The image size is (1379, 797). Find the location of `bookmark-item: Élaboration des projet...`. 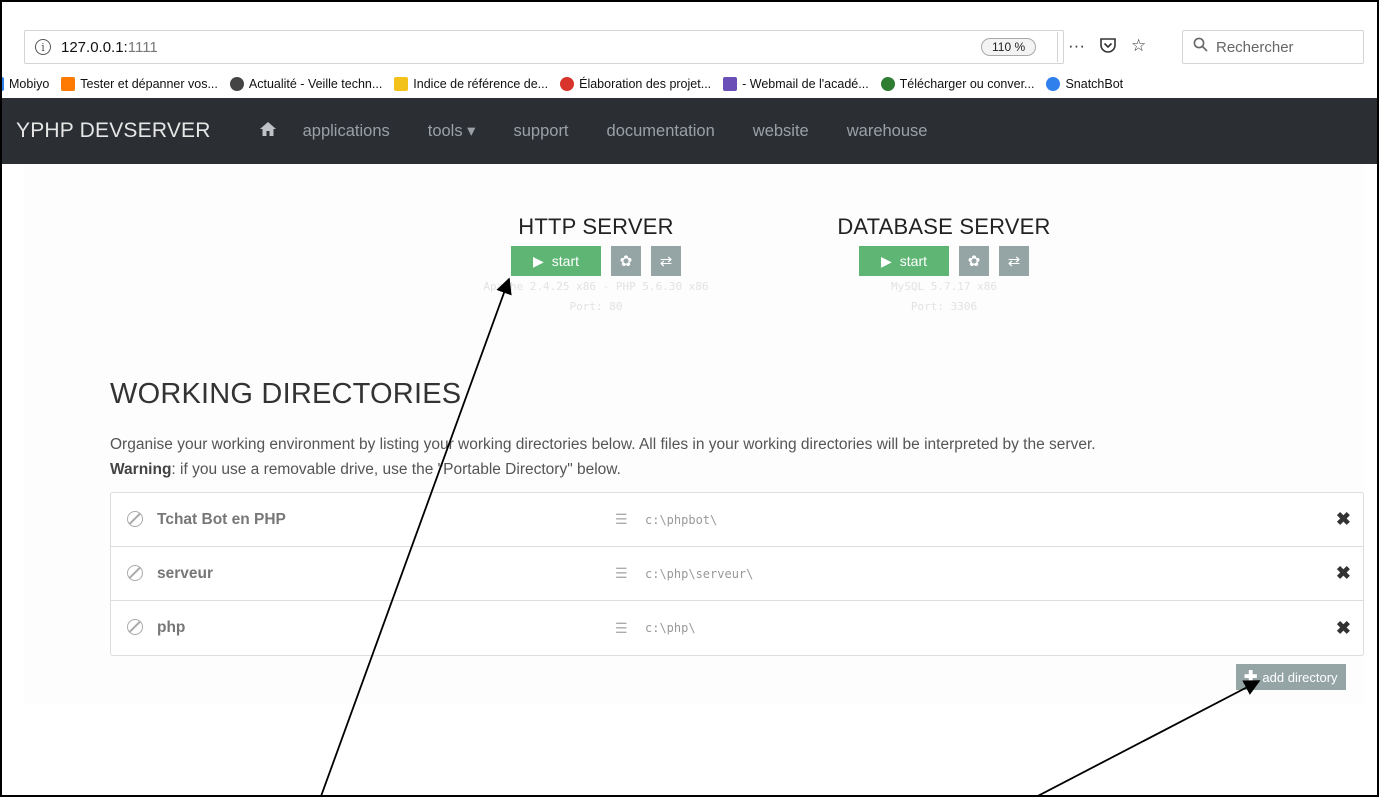

bookmark-item: Élaboration des projet... is located at coordinates (635, 84).